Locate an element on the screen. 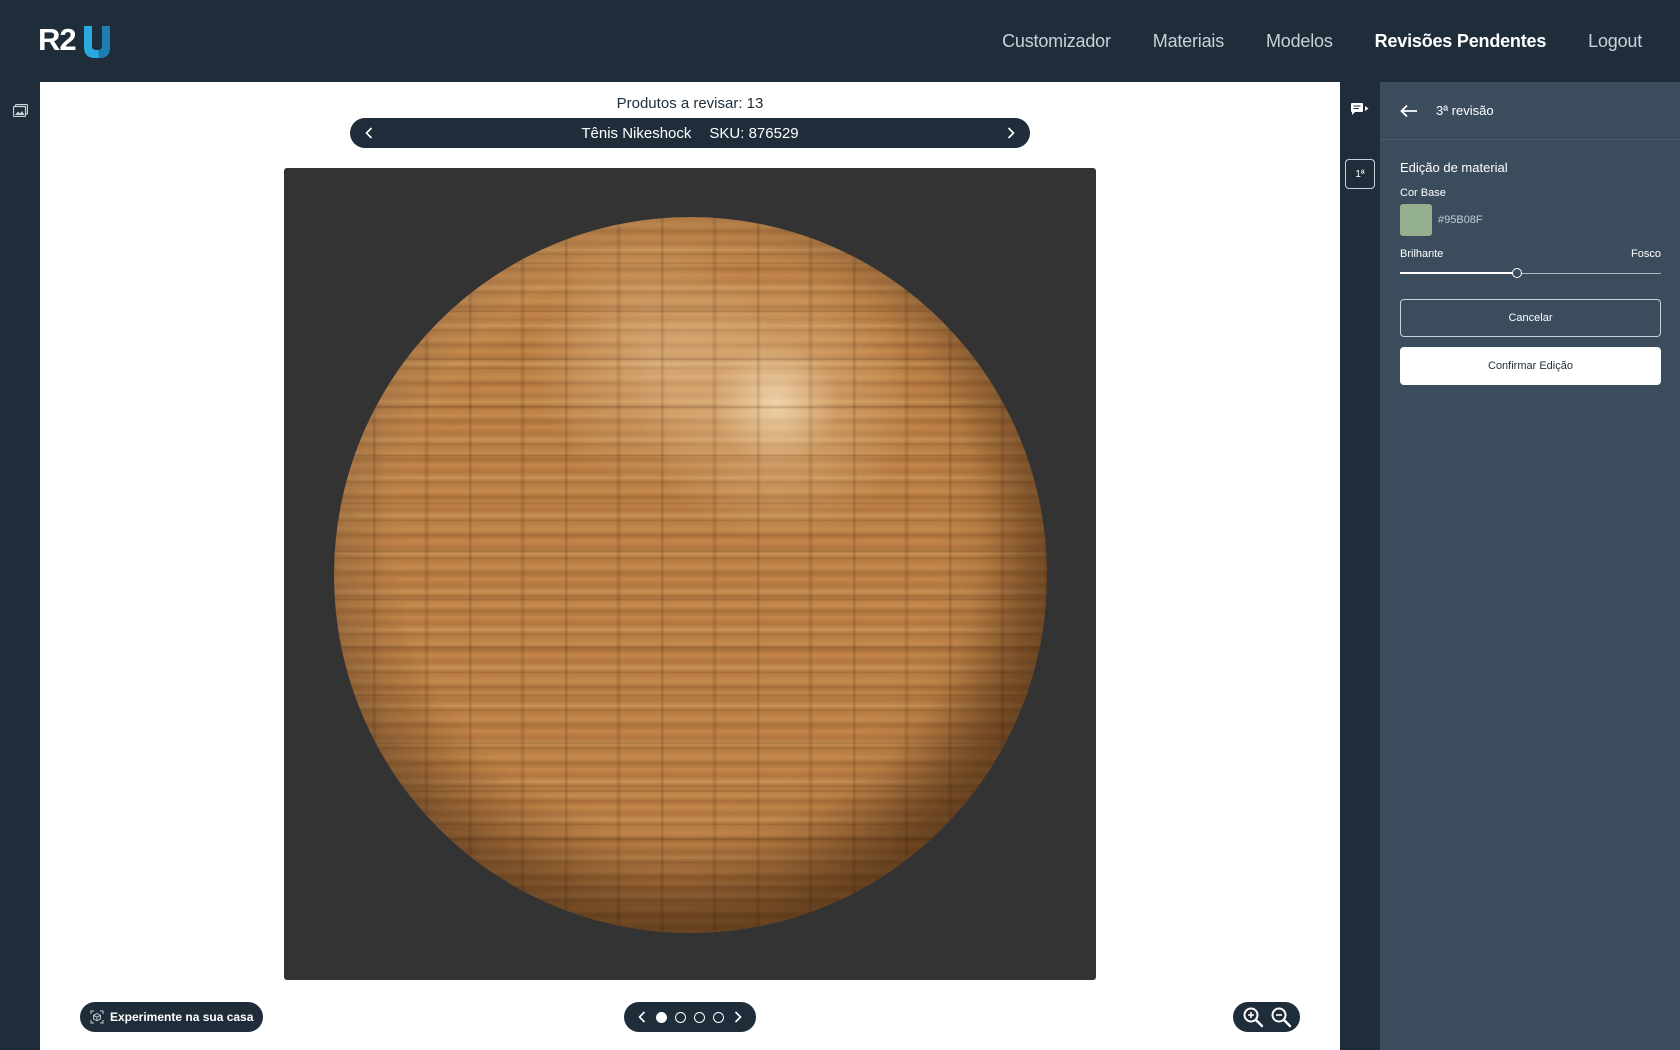  revision-title: 3ª revisão is located at coordinates (1465, 110).